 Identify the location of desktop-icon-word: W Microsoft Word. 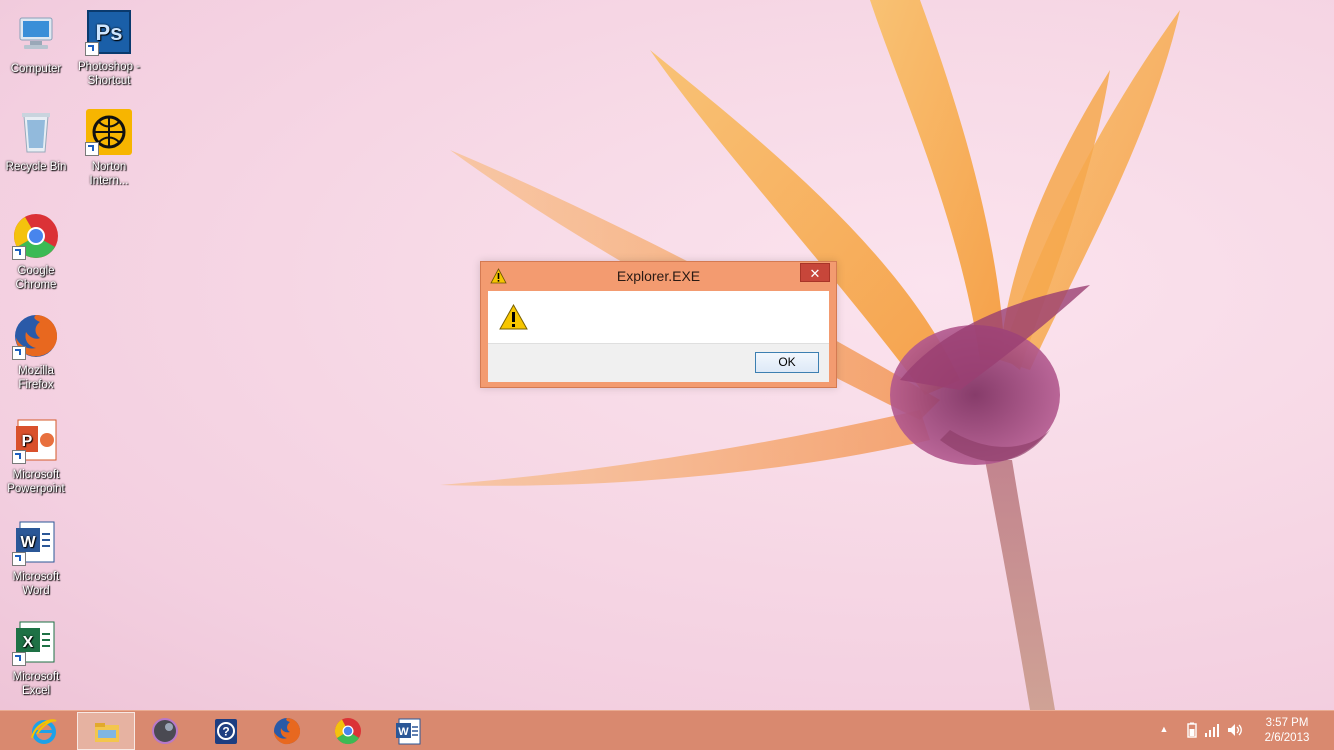
(36, 558).